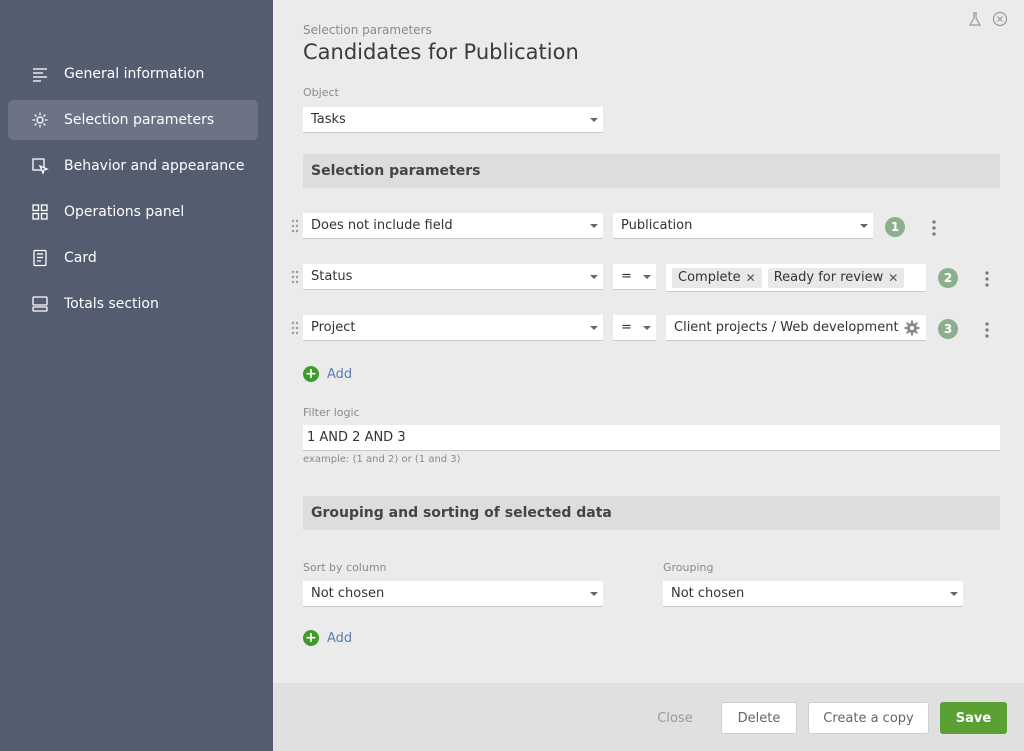 This screenshot has height=751, width=1024. What do you see at coordinates (40, 212) in the screenshot?
I see `grid-icon` at bounding box center [40, 212].